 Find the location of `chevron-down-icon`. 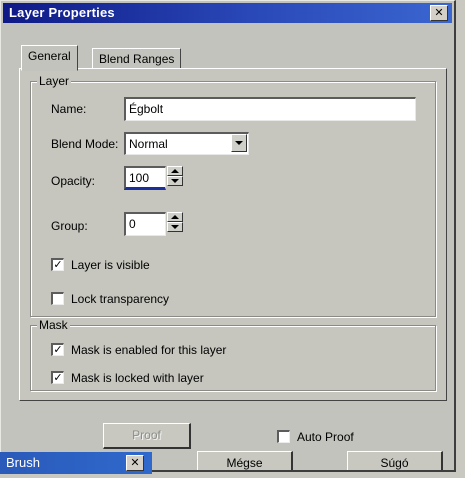

chevron-down-icon is located at coordinates (239, 143).